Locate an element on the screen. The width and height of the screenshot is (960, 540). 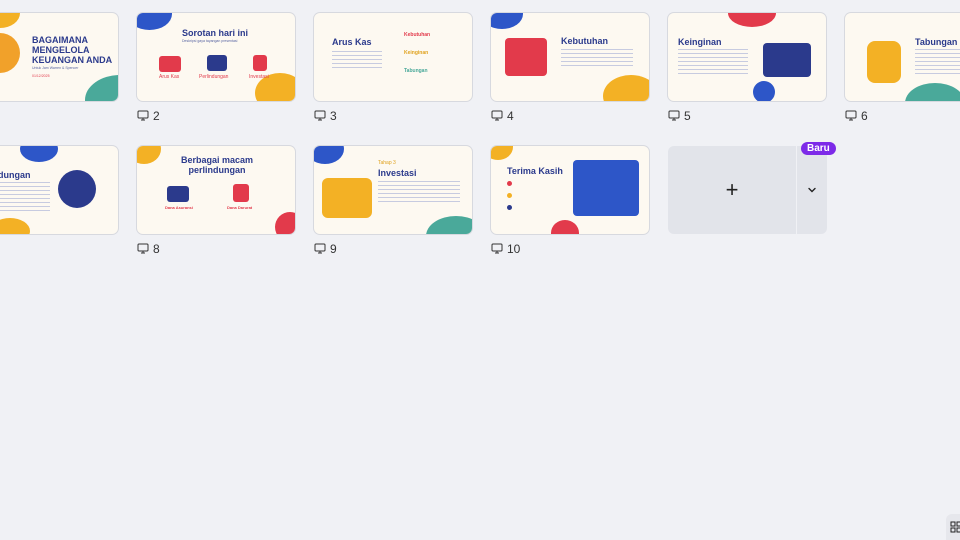
slide-number-10: 10 is located at coordinates (505, 249).